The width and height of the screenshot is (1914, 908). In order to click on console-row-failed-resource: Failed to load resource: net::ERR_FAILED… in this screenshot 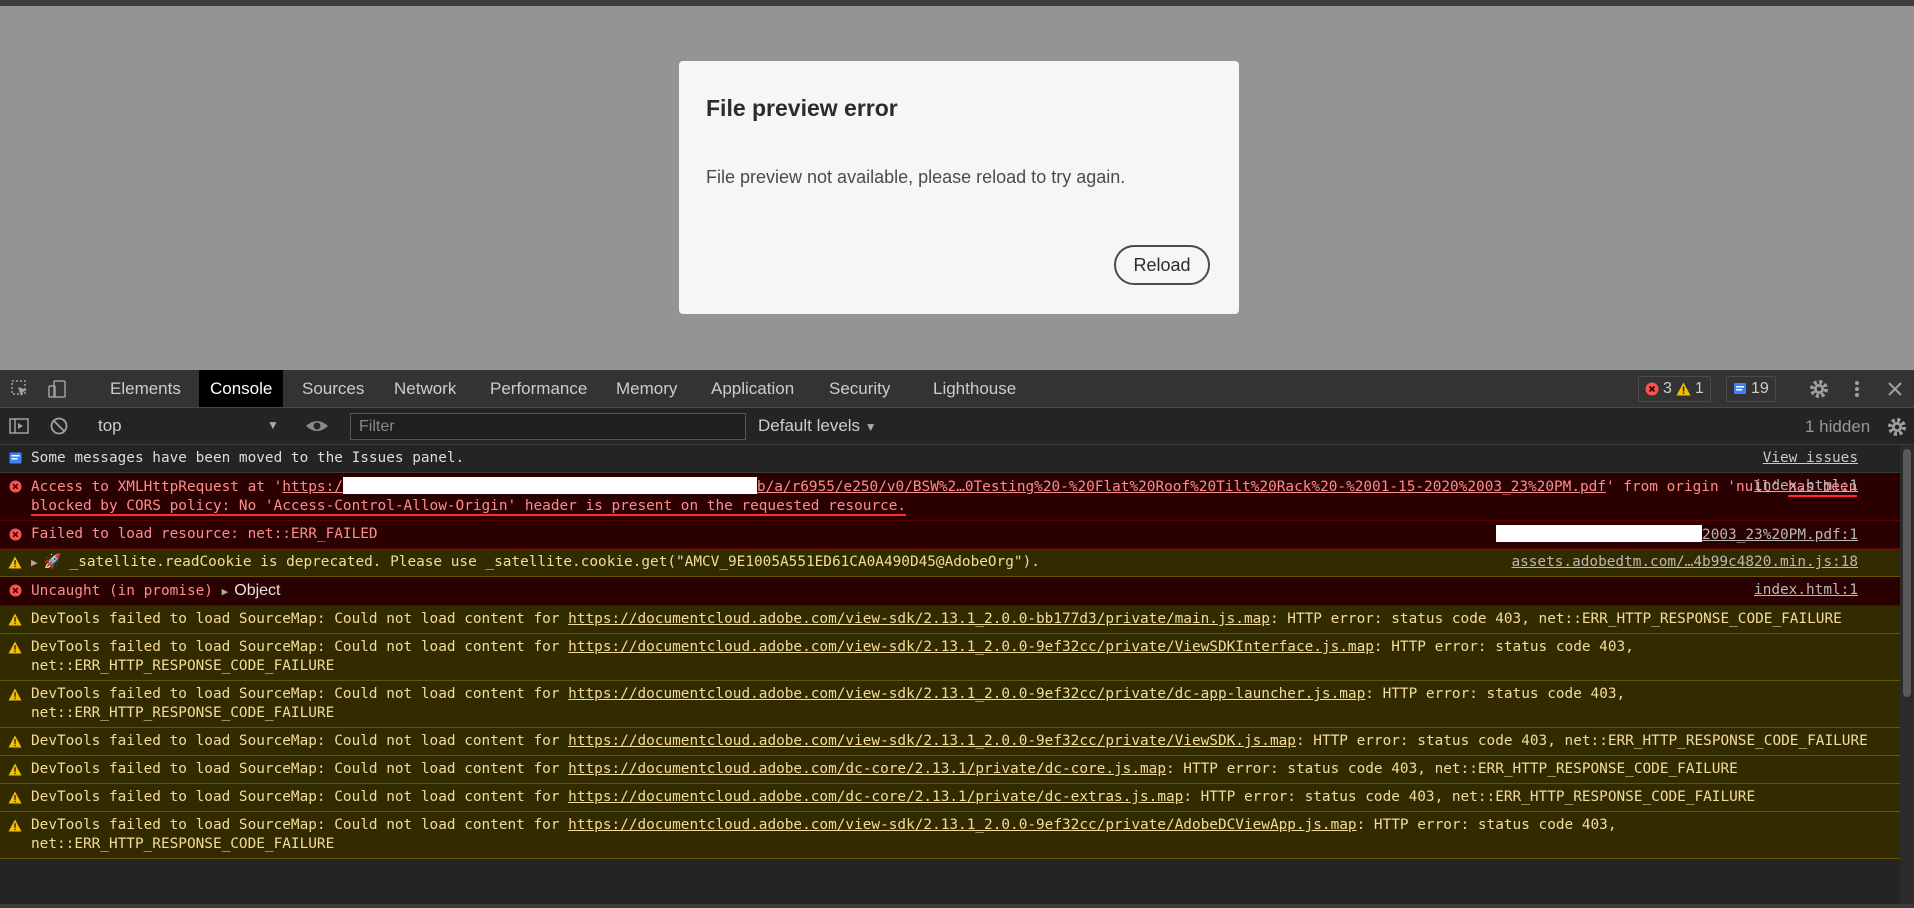, I will do `click(950, 535)`.